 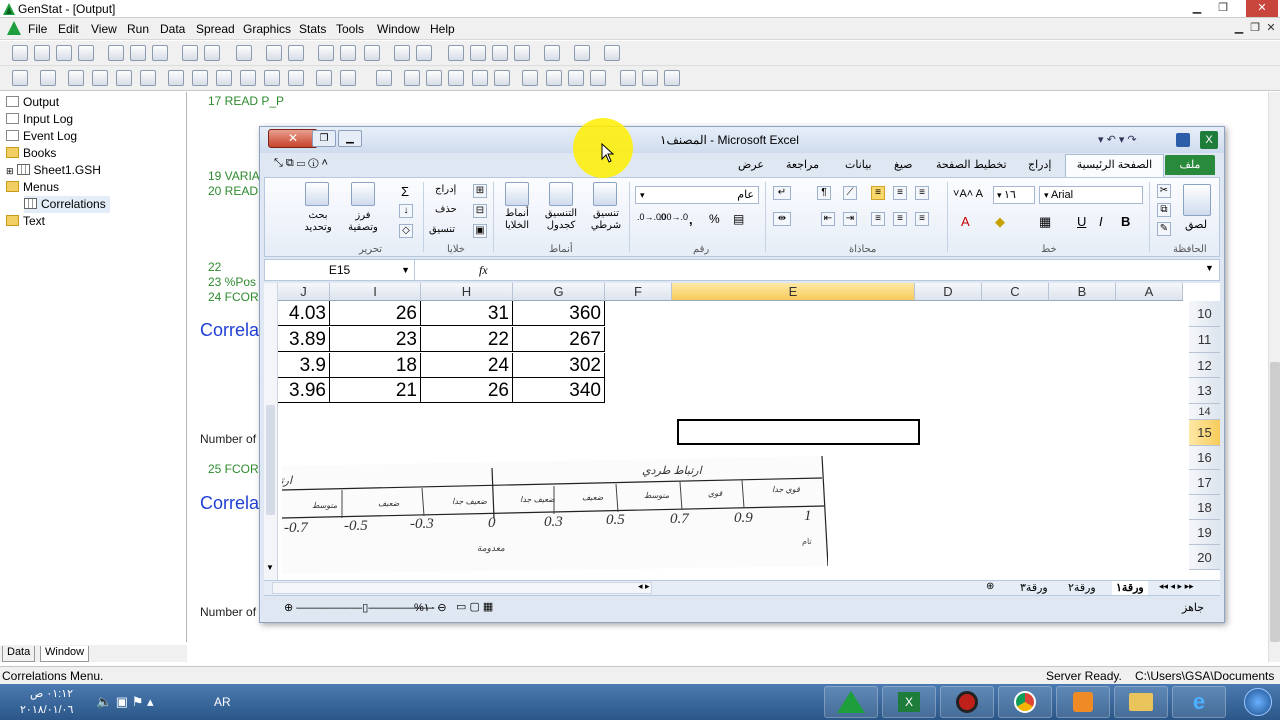 What do you see at coordinates (582, 53) in the screenshot?
I see `exit-icon` at bounding box center [582, 53].